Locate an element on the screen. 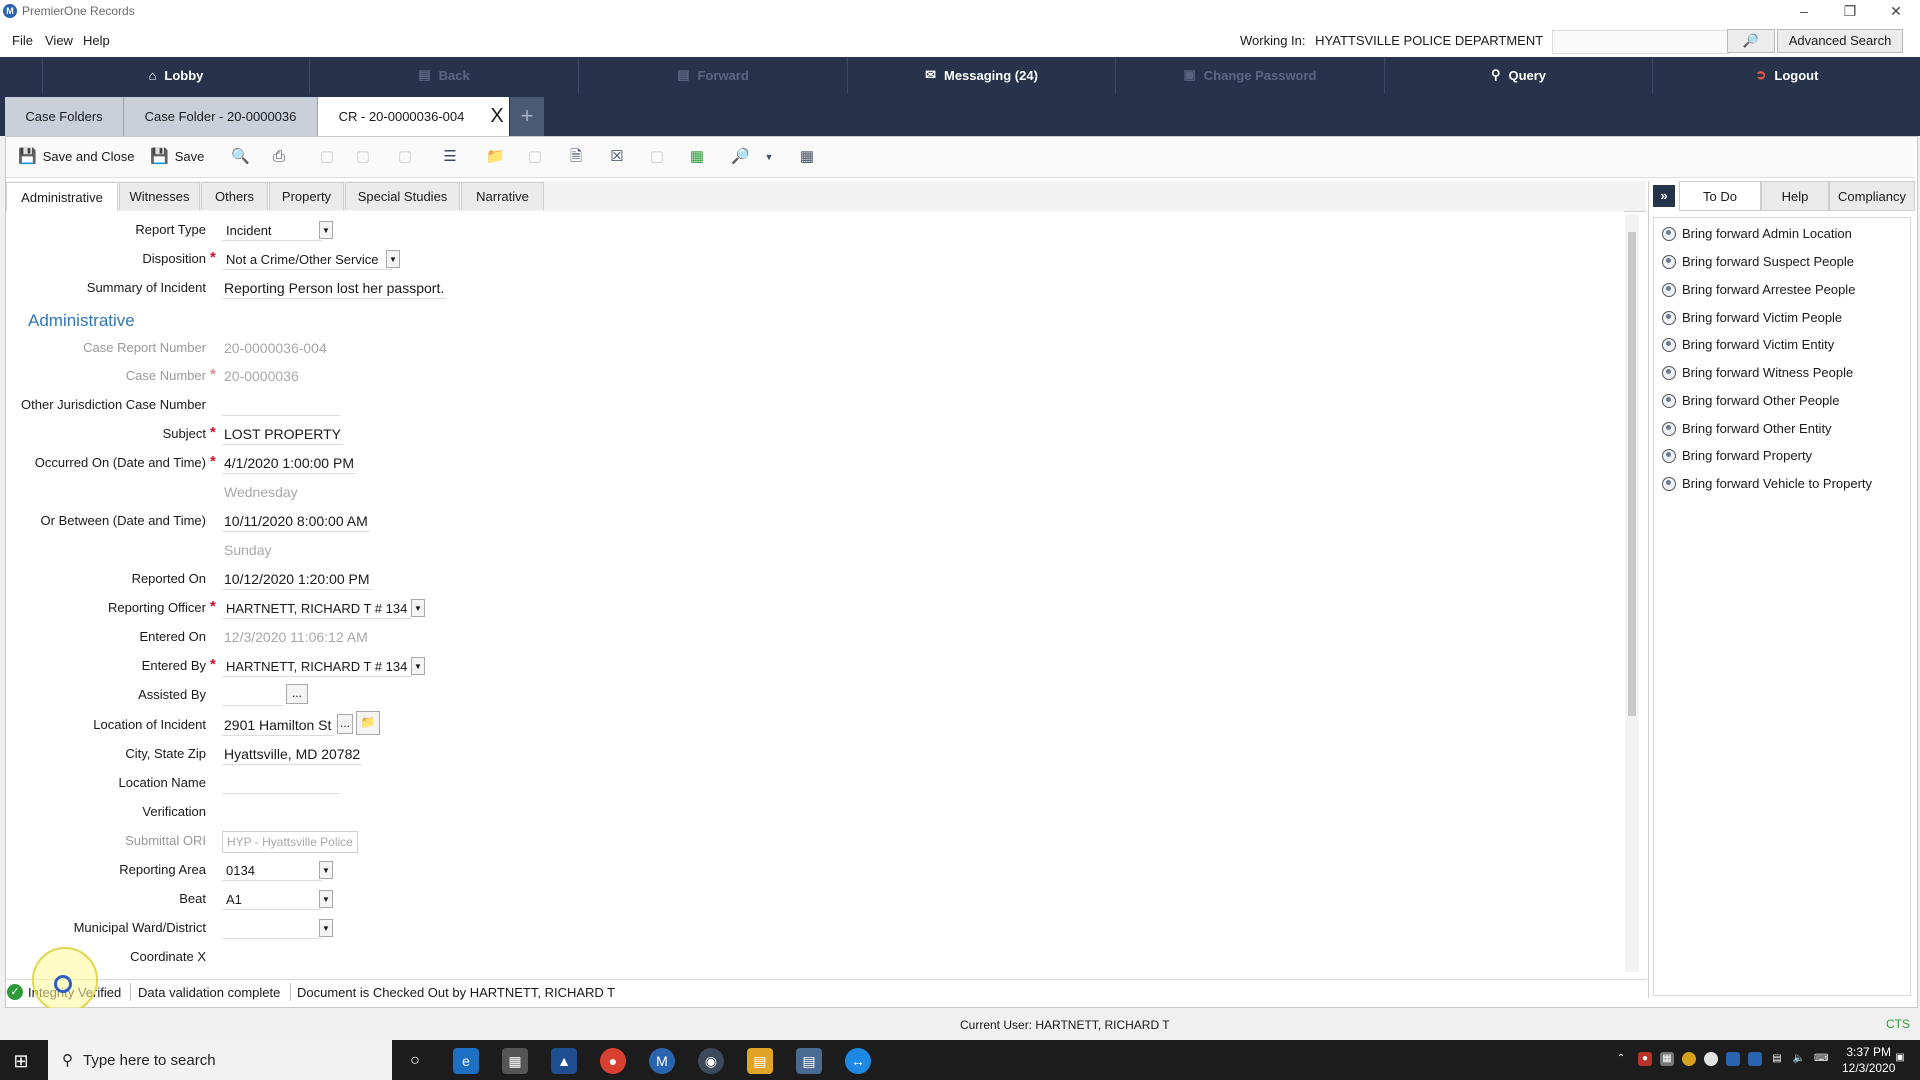  notification-icon: ▣ is located at coordinates (1900, 1059).